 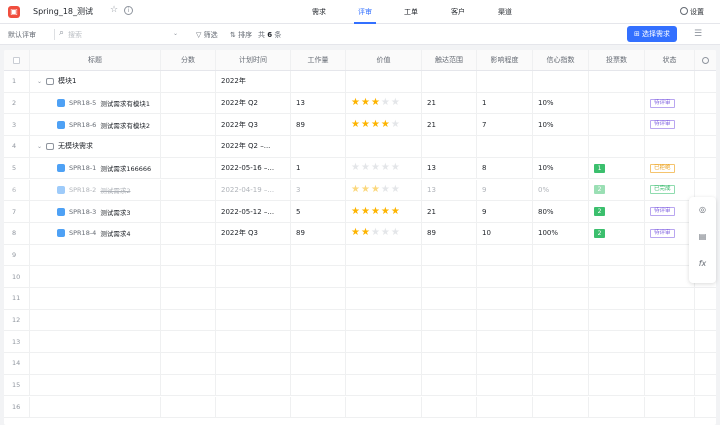 I want to click on title-cell: SPR18-2 测试需求2, so click(x=95, y=190).